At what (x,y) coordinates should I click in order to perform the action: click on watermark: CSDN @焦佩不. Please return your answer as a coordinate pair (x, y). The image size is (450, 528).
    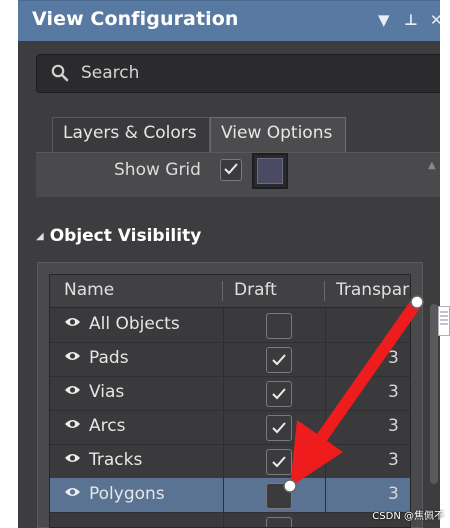
    Looking at the image, I should click on (408, 516).